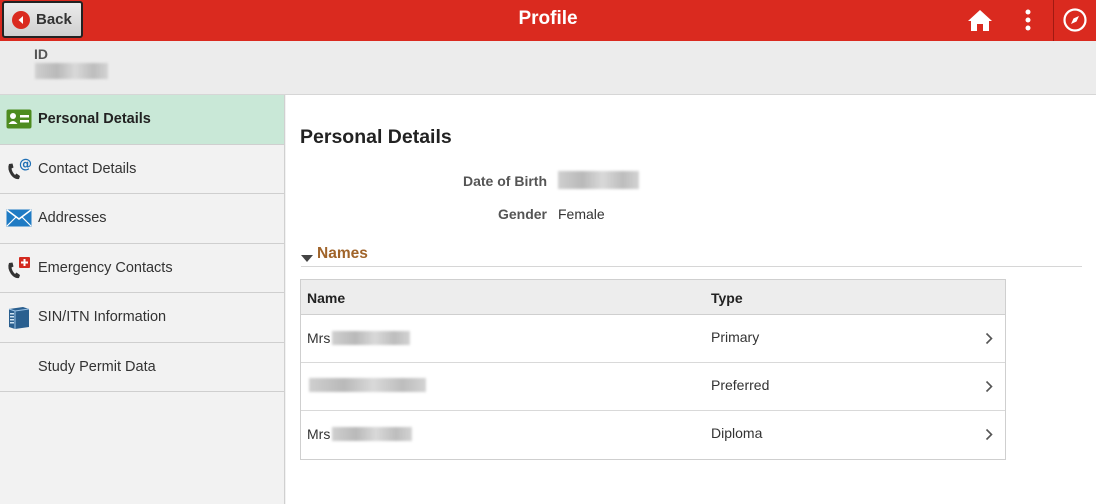  What do you see at coordinates (307, 258) in the screenshot?
I see `caret-down-icon` at bounding box center [307, 258].